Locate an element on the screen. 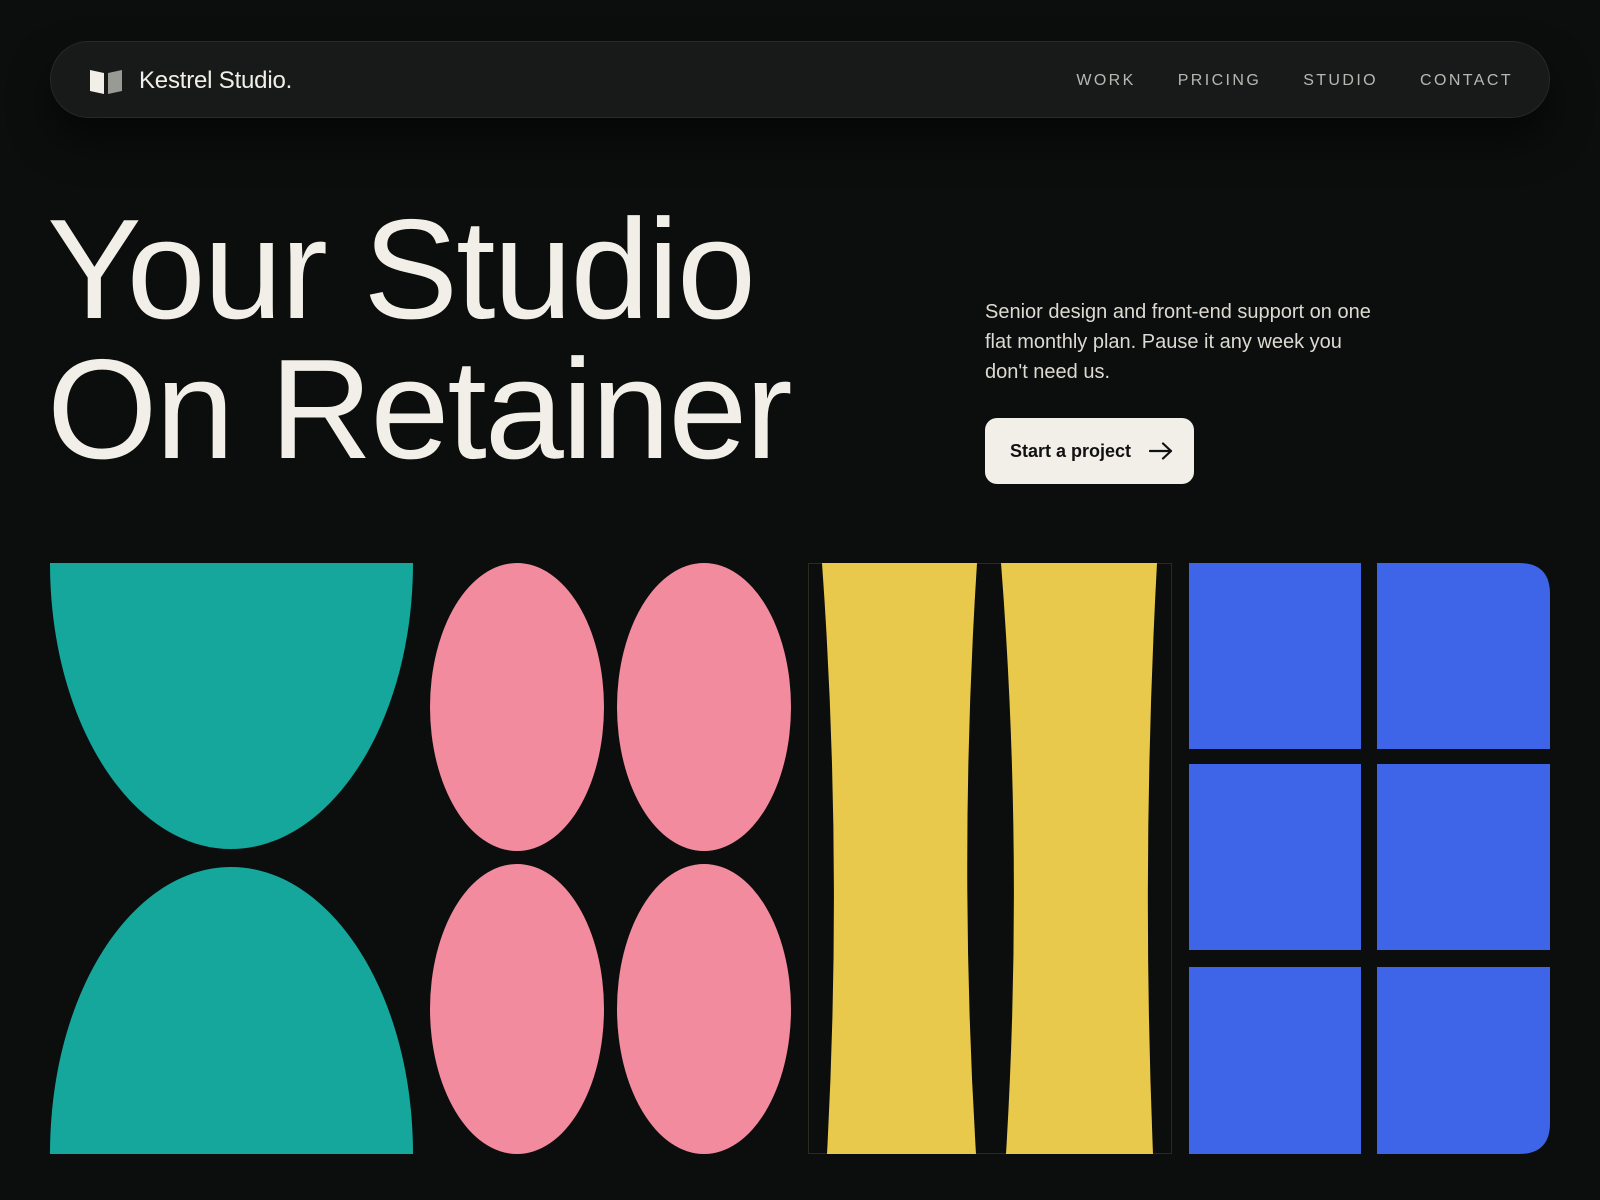 The width and height of the screenshot is (1600, 1200). nav-link-studio: STUDIO is located at coordinates (1340, 81).